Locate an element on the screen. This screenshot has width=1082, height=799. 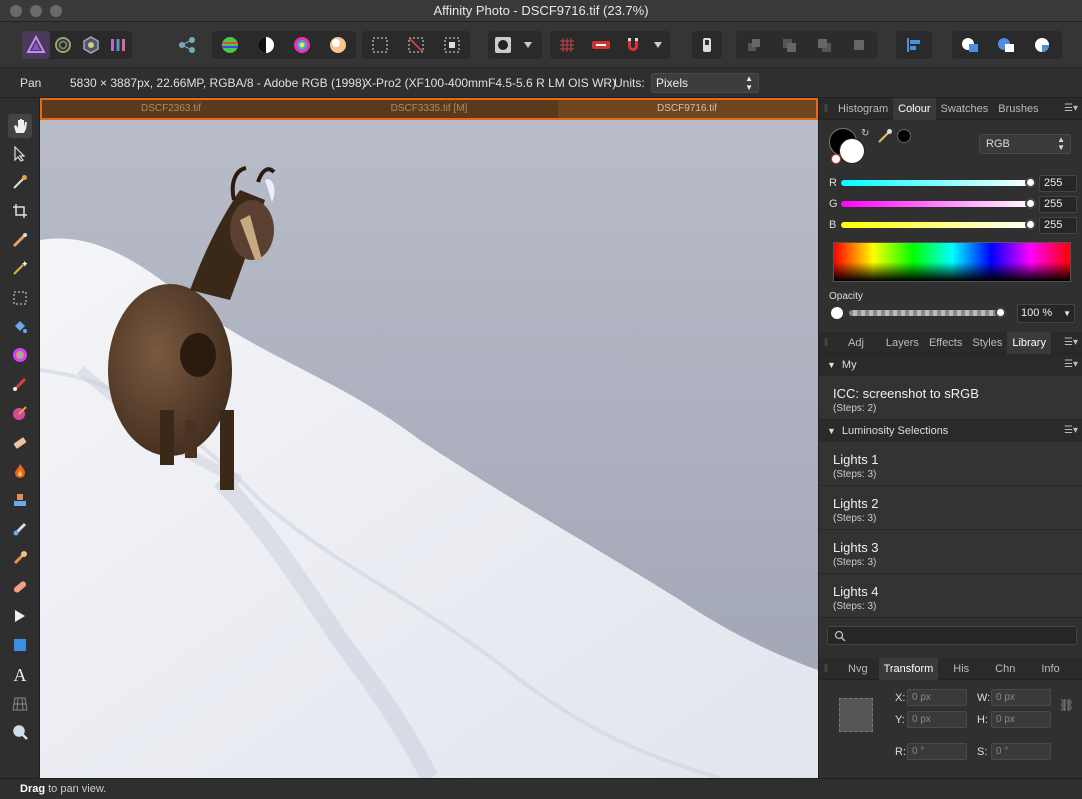
move-to-back-icon is located at coordinates (753, 45).